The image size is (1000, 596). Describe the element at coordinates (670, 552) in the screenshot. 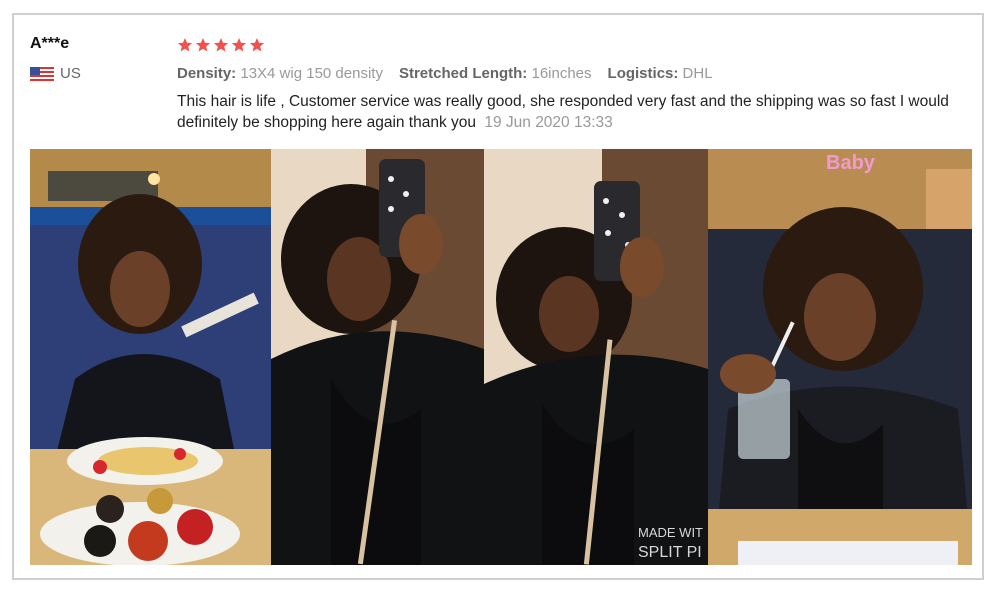

I see `watermark-line-2: SPLIT PI` at that location.